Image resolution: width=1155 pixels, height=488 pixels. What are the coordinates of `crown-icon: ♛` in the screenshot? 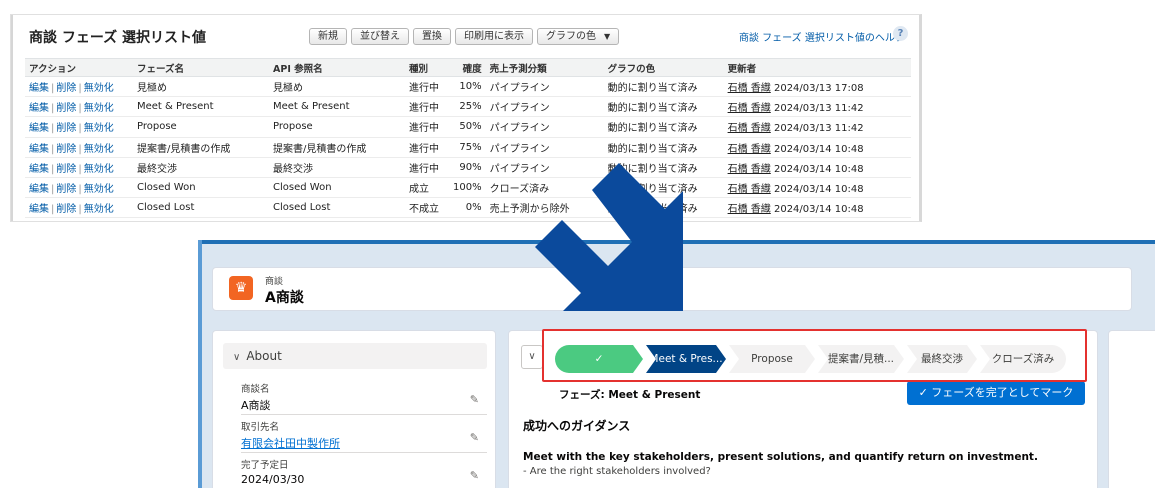 It's located at (241, 288).